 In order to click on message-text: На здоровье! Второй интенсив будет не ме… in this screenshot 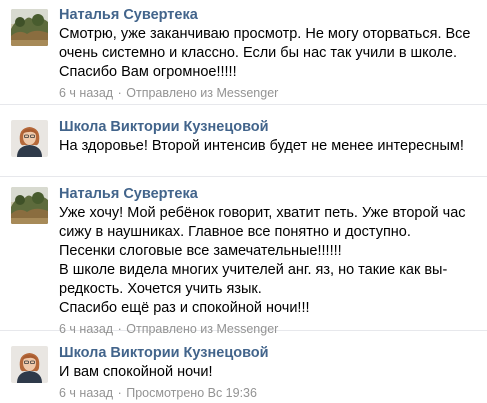, I will do `click(261, 146)`.